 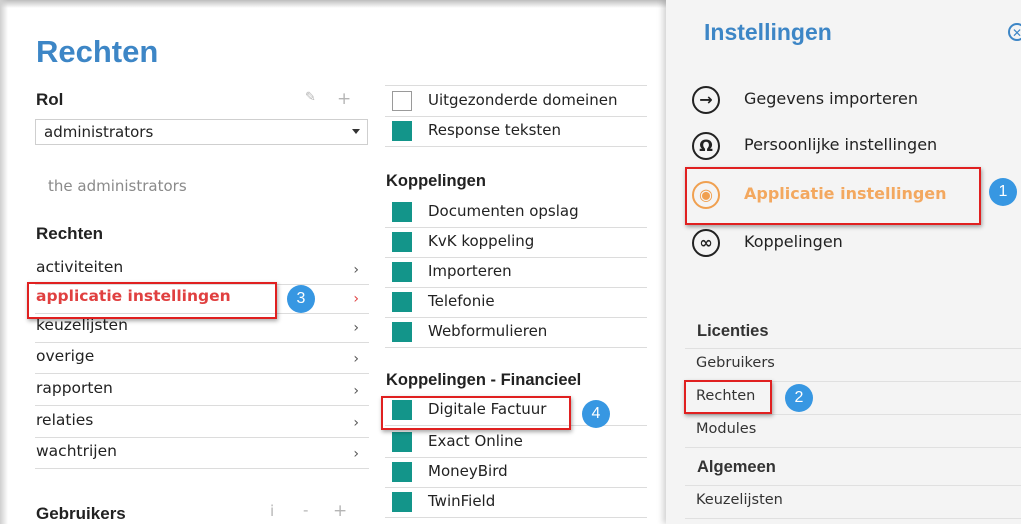 I want to click on gebruikers-heading: Gebruikers, so click(x=81, y=513).